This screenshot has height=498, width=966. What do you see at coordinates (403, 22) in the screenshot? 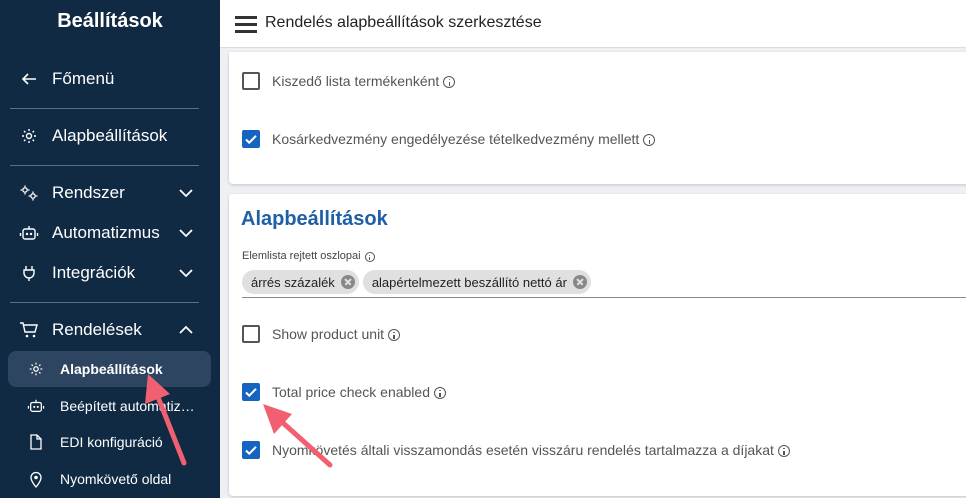
I see `page-title: Rendelés alapbeállítások szerkesztése` at bounding box center [403, 22].